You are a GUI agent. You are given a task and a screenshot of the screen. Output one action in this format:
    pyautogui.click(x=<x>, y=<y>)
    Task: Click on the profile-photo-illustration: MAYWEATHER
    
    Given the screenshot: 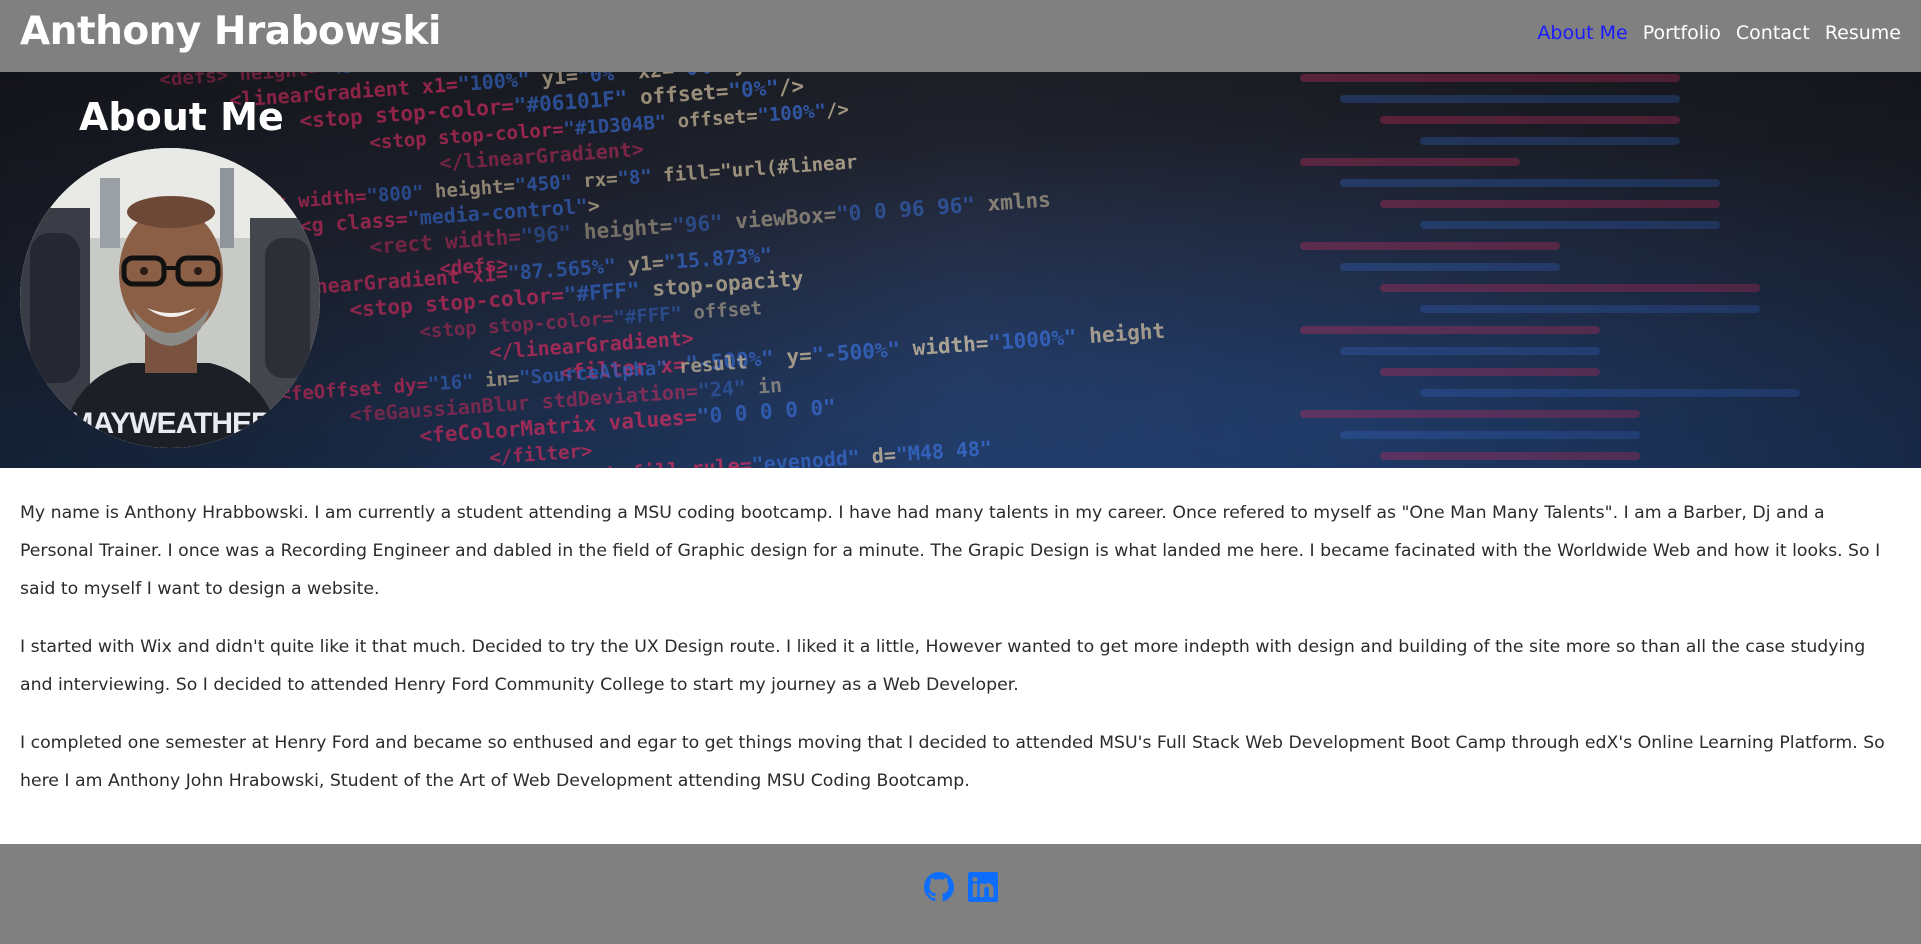 What is the action you would take?
    pyautogui.click(x=170, y=298)
    